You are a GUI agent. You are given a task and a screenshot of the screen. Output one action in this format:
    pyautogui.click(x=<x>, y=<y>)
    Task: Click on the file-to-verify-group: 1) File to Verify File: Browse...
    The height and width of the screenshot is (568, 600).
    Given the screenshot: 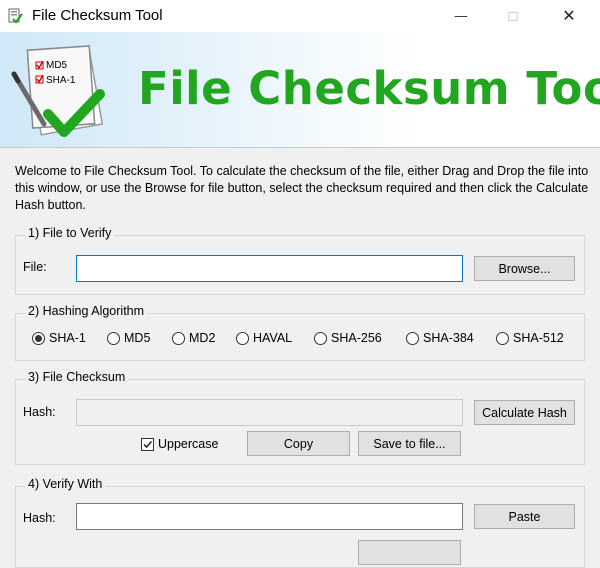 What is the action you would take?
    pyautogui.click(x=300, y=260)
    